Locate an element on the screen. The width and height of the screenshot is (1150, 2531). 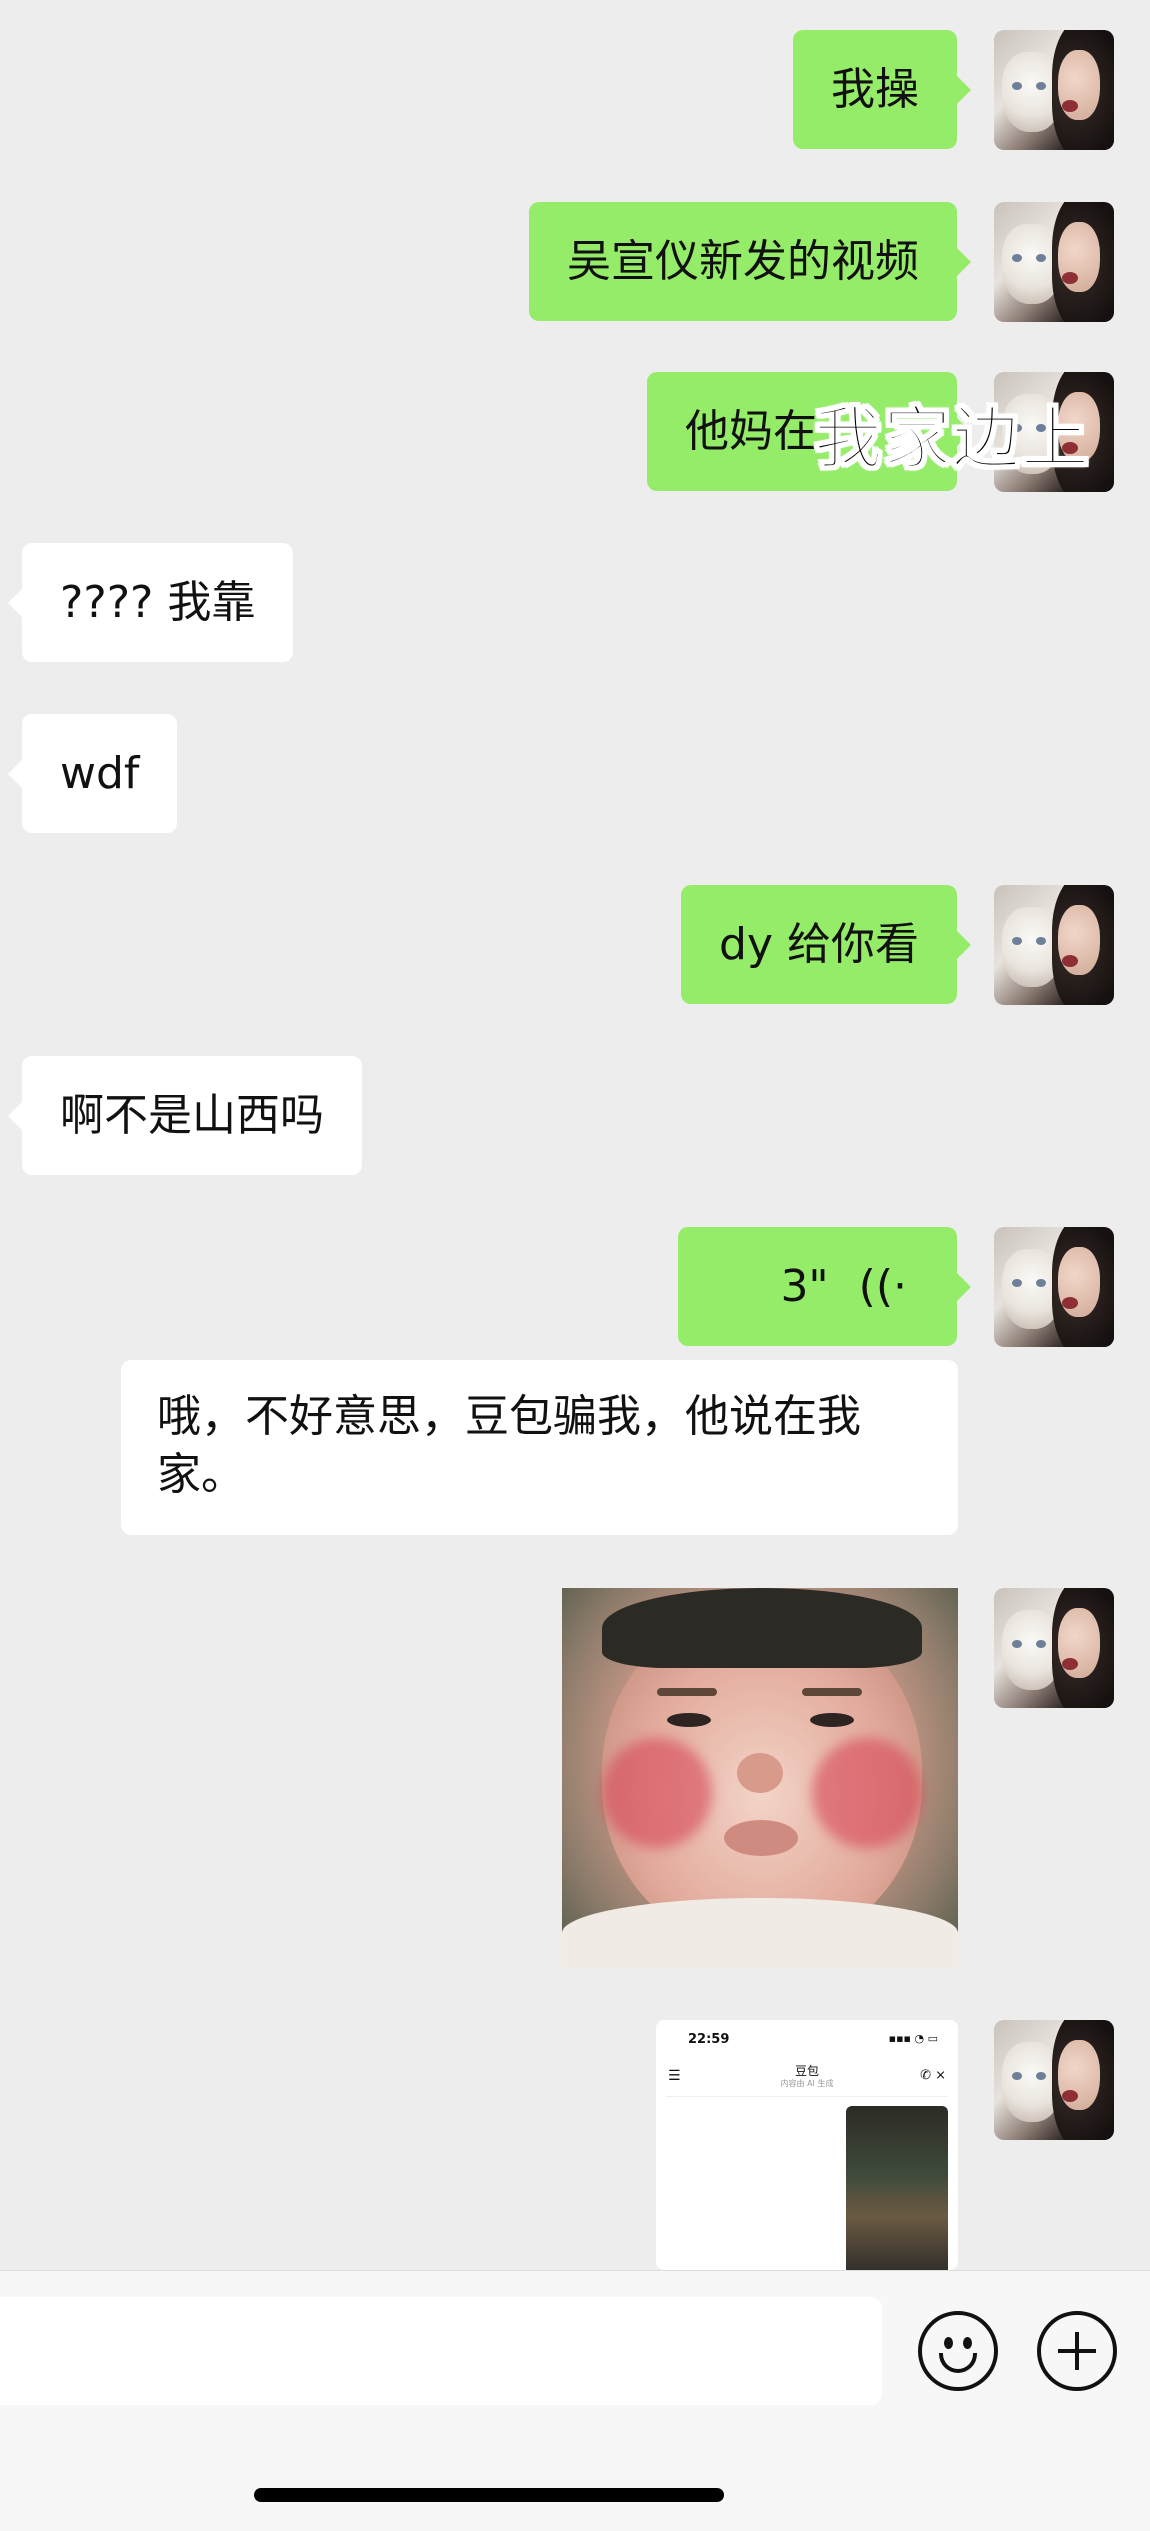
message-text: 吴宣仪新发的视频 is located at coordinates (743, 261).